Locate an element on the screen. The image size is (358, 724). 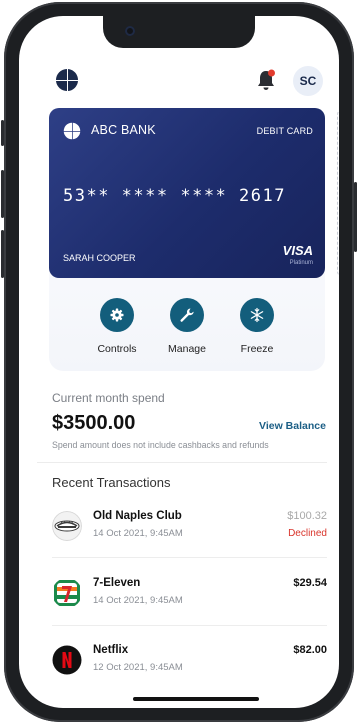
home-indicator is located at coordinates (196, 699).